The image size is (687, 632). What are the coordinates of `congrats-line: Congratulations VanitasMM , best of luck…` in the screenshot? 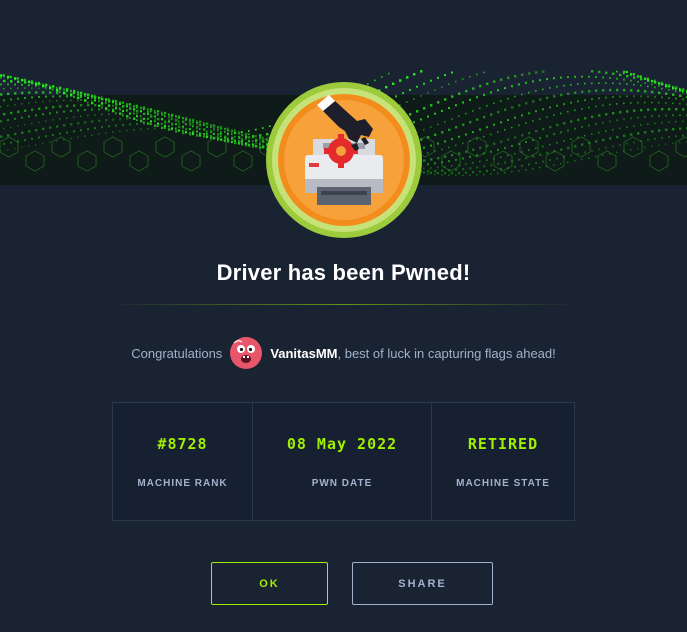 It's located at (343, 353).